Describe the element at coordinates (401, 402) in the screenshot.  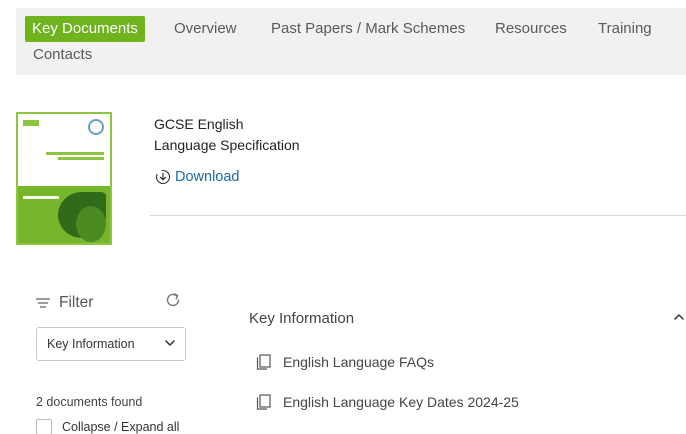
I see `document-item-label: English Language Key Dates 2024-25` at that location.